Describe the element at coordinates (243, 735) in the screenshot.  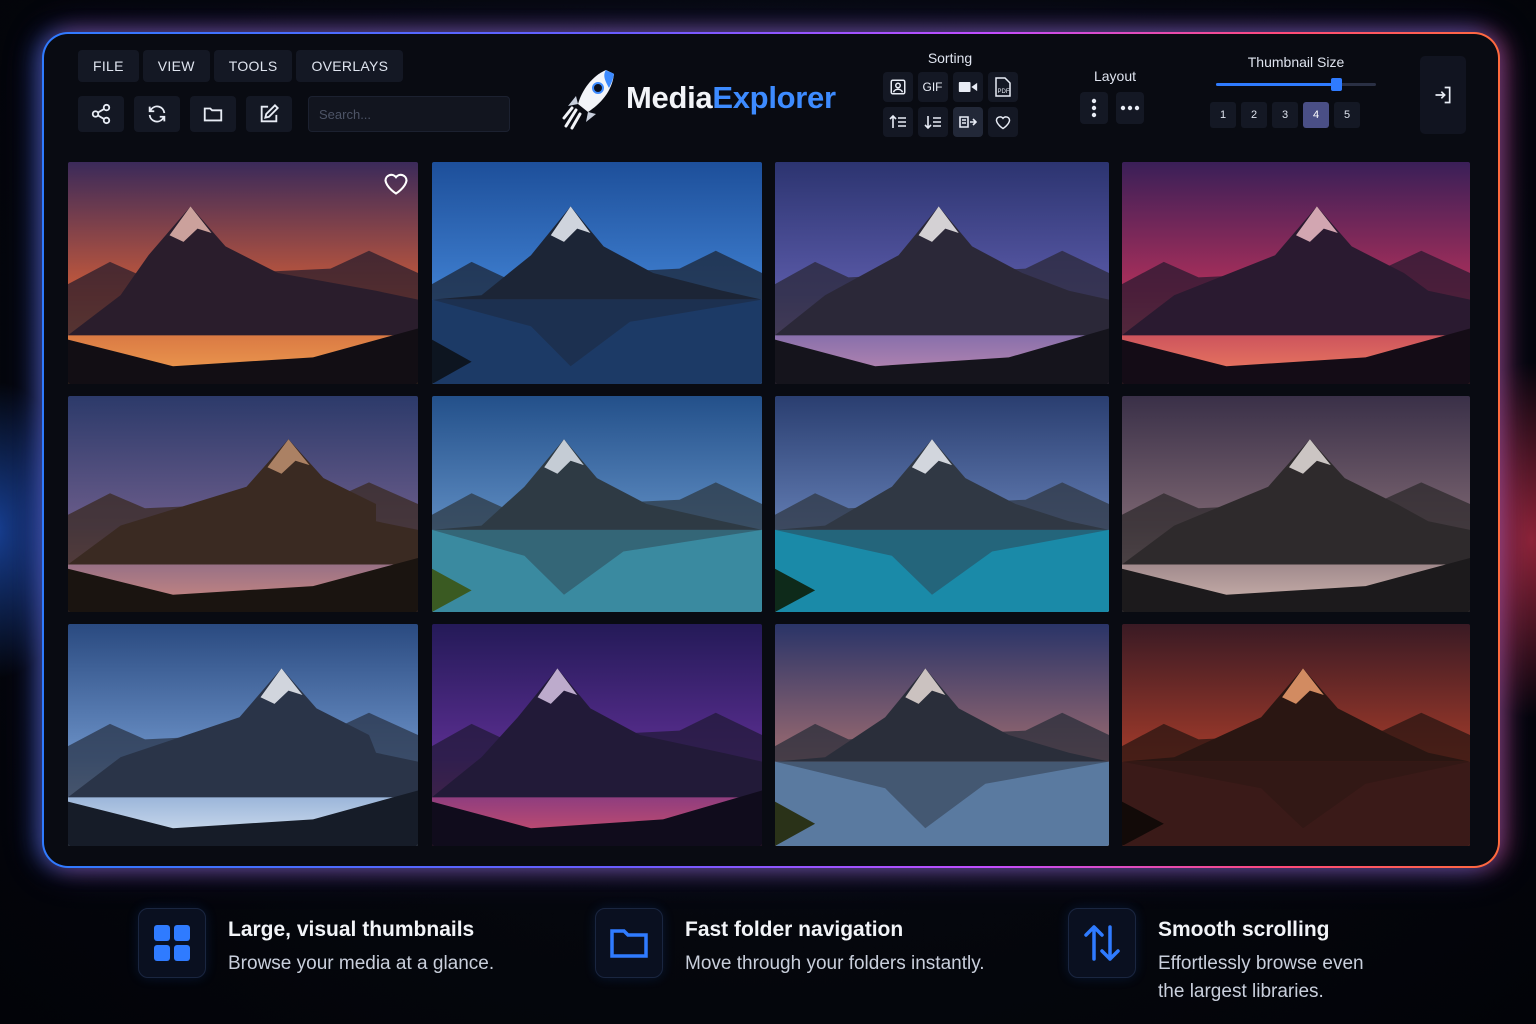
I see `thumbnail-cloud-peaks` at that location.